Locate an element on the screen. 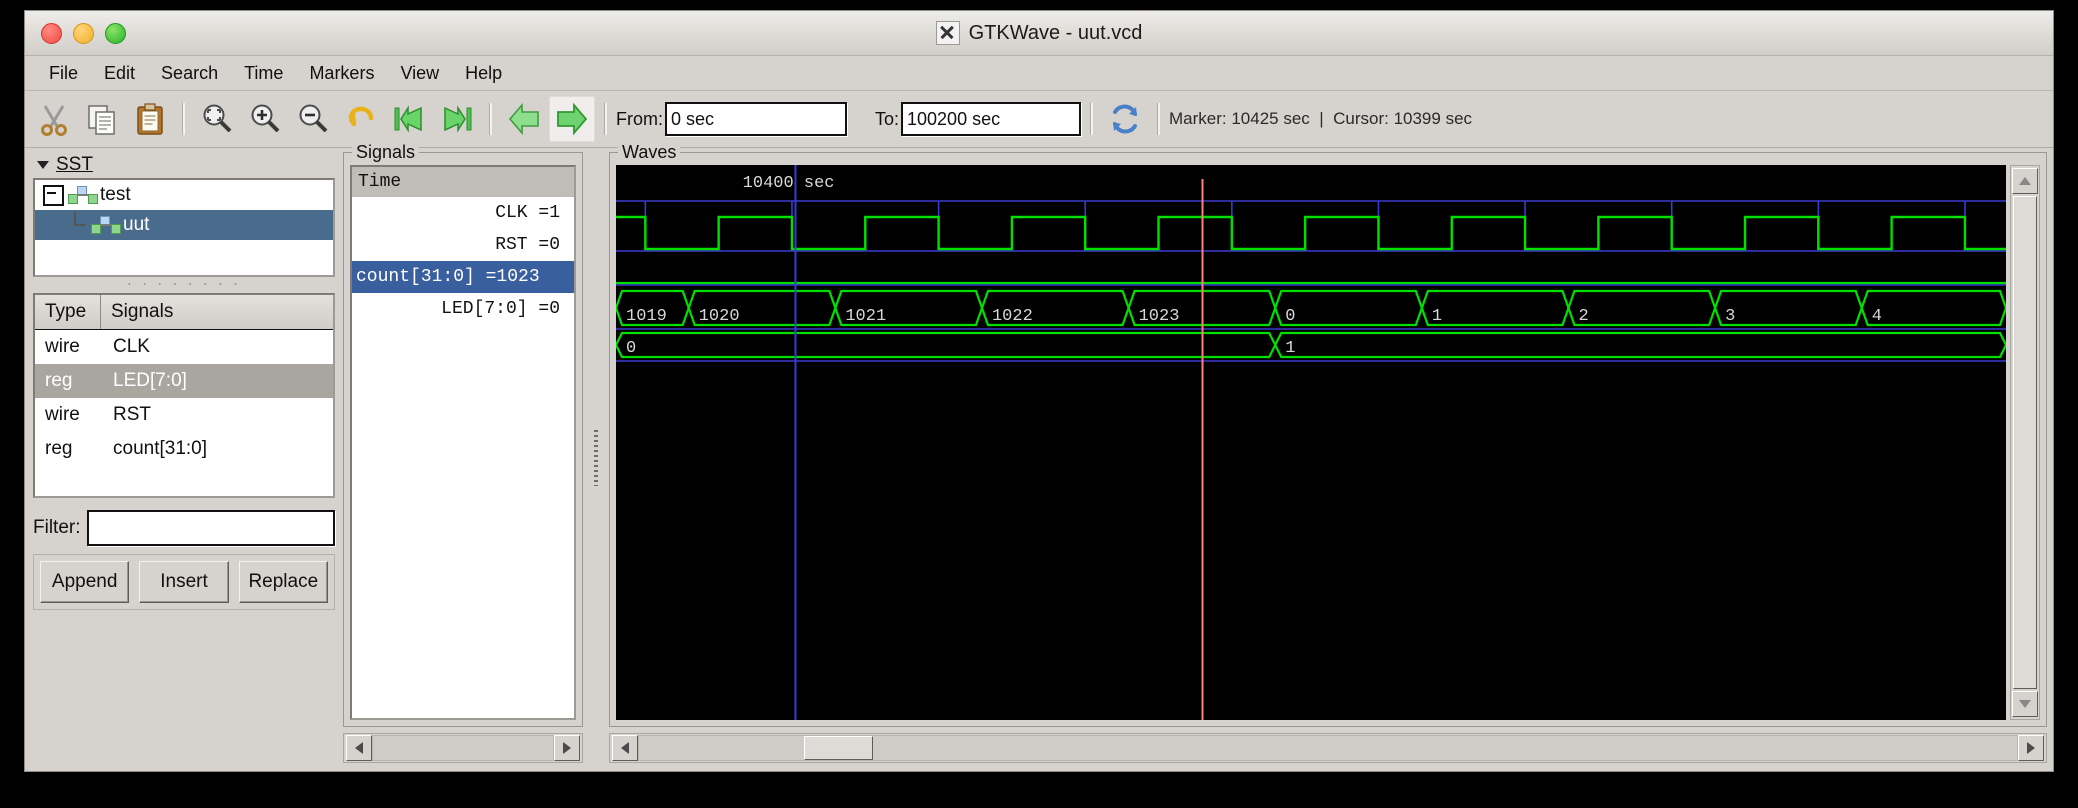 This screenshot has height=808, width=2078. tree-elbow-icon is located at coordinates (79, 222).